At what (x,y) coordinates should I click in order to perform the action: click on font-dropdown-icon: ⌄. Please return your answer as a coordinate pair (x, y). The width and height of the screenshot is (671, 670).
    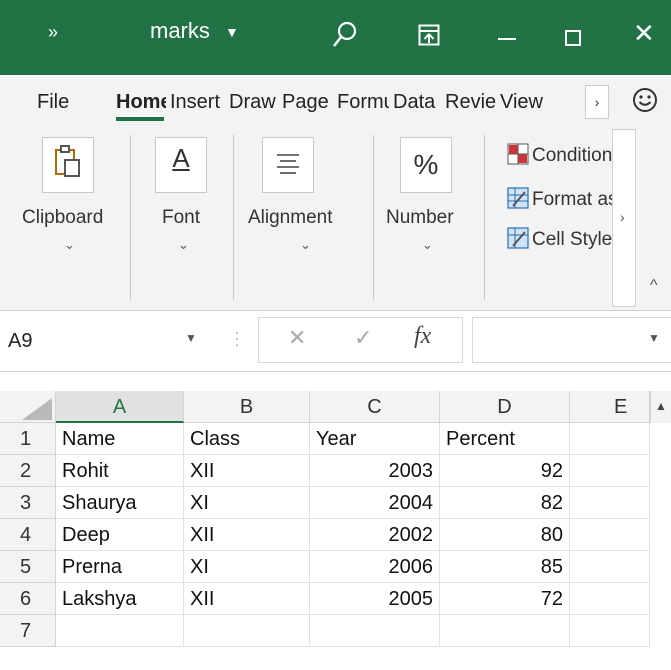
    Looking at the image, I should click on (183, 245).